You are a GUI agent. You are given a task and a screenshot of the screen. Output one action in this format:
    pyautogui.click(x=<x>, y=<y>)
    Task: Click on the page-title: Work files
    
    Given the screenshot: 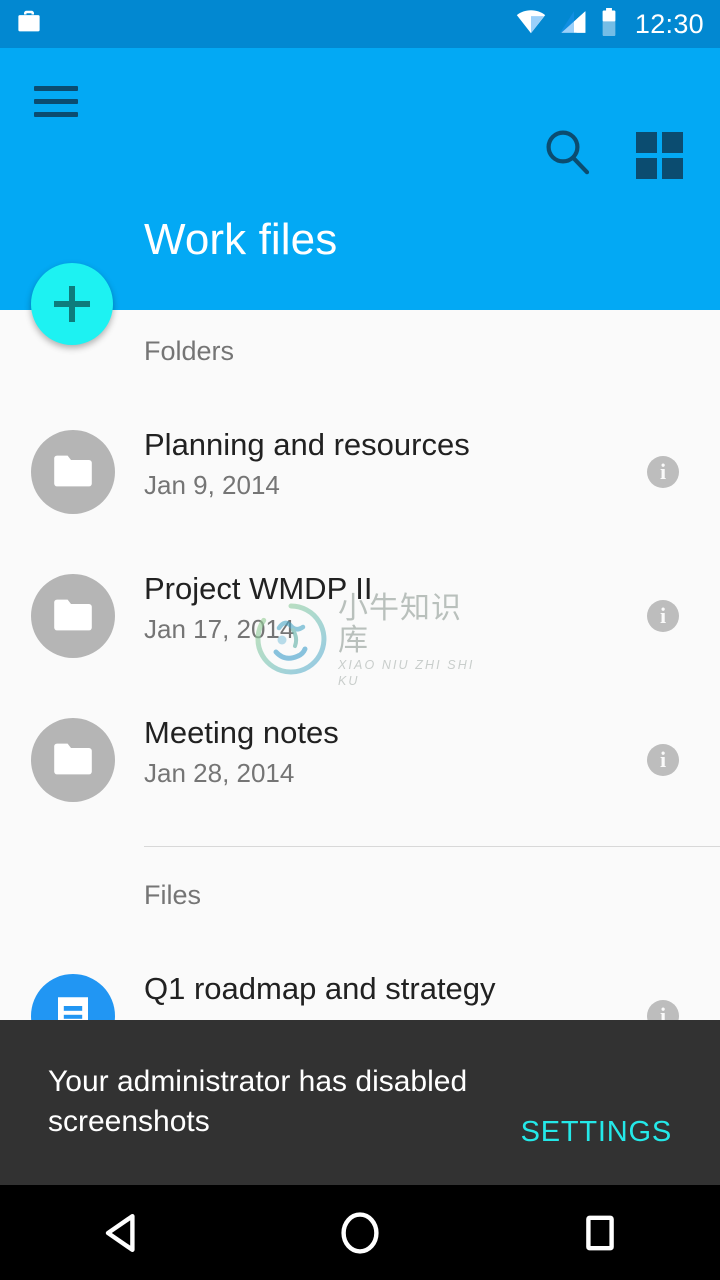 What is the action you would take?
    pyautogui.click(x=241, y=239)
    